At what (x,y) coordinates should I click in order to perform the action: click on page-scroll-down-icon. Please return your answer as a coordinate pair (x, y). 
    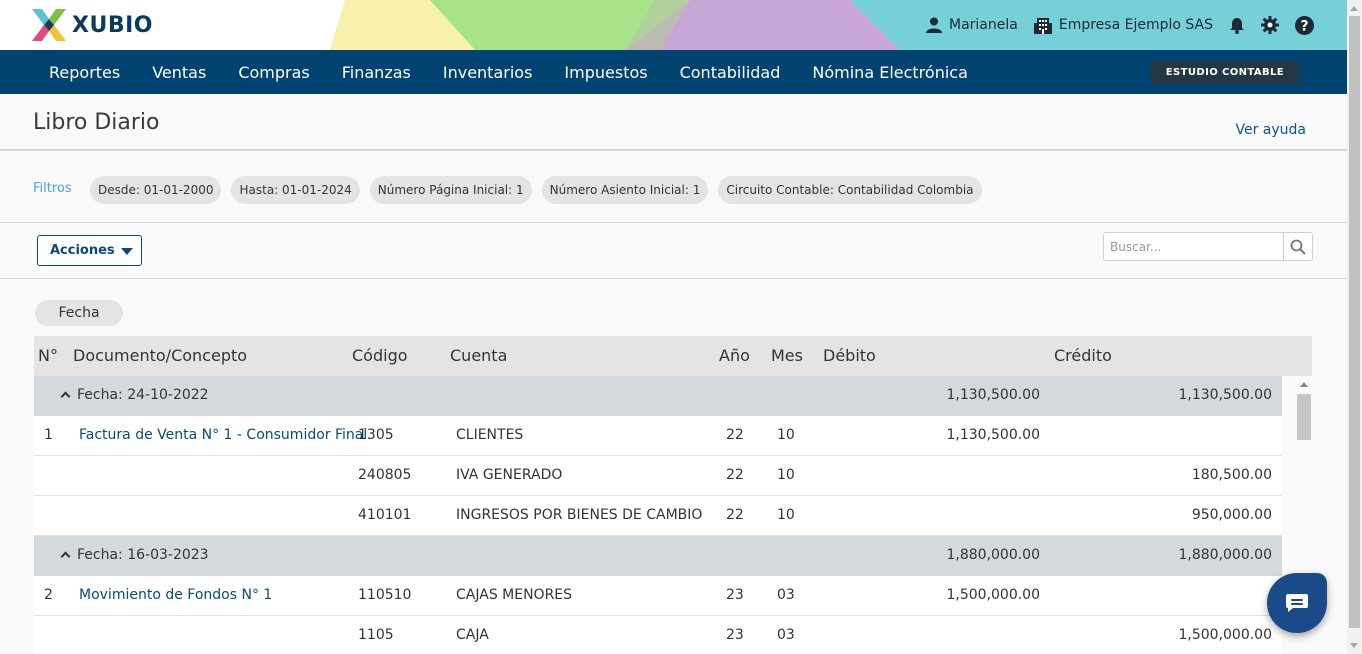
    Looking at the image, I should click on (1354, 645).